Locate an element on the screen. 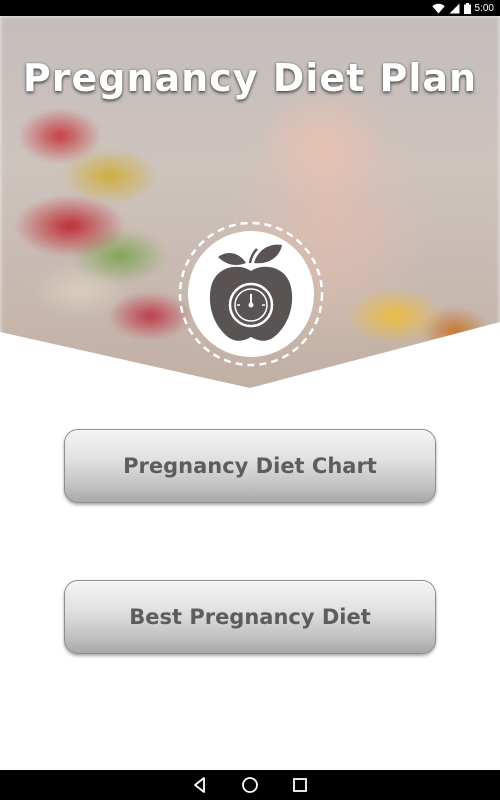 The image size is (500, 800). navigation-bar is located at coordinates (250, 785).